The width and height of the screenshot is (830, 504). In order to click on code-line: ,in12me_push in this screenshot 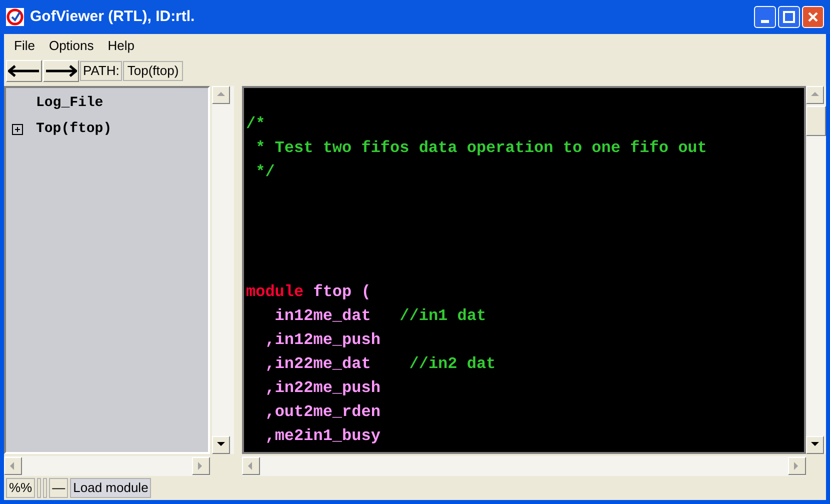, I will do `click(322, 340)`.